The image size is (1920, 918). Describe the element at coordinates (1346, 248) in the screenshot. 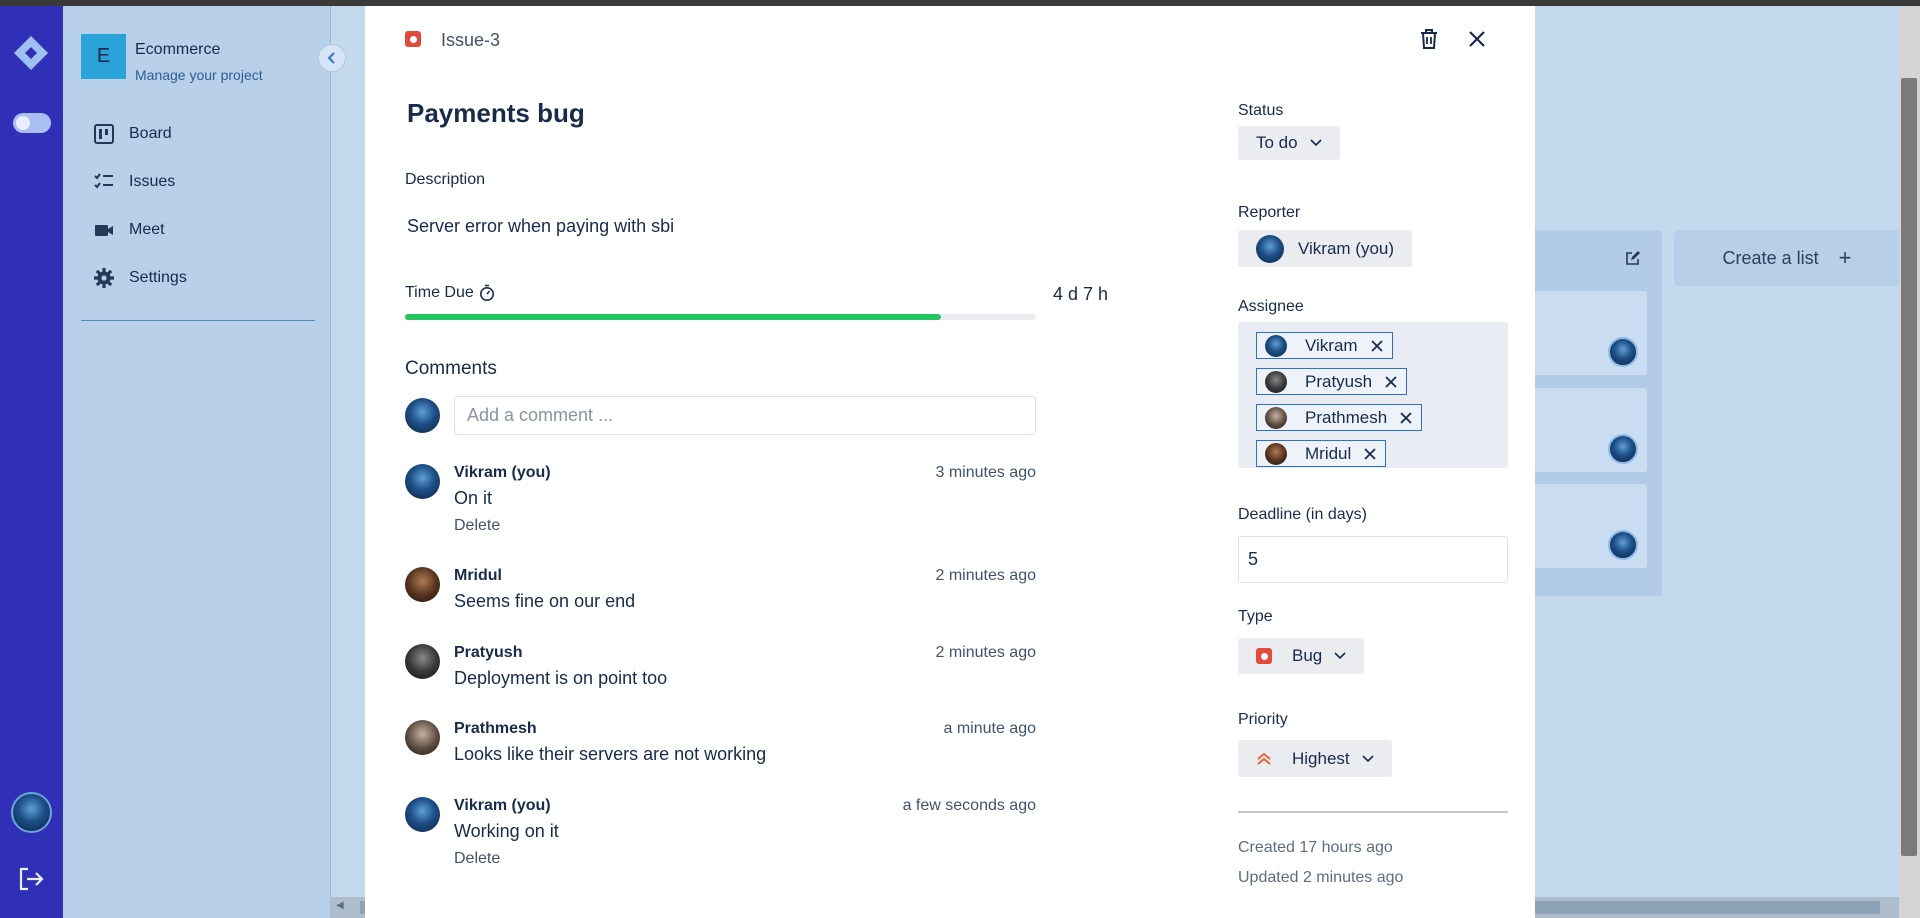

I see `reporter-value: Vikram (you)` at that location.